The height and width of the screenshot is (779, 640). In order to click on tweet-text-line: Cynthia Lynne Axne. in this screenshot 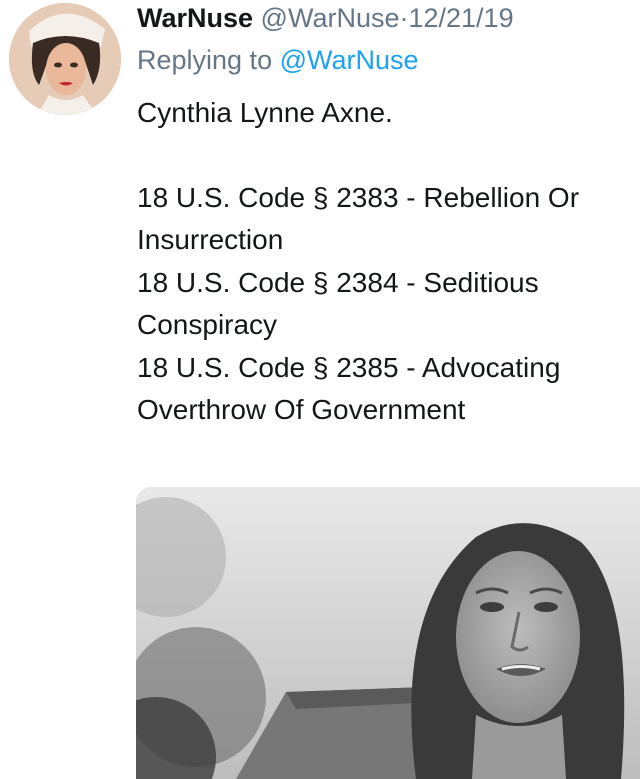, I will do `click(265, 112)`.